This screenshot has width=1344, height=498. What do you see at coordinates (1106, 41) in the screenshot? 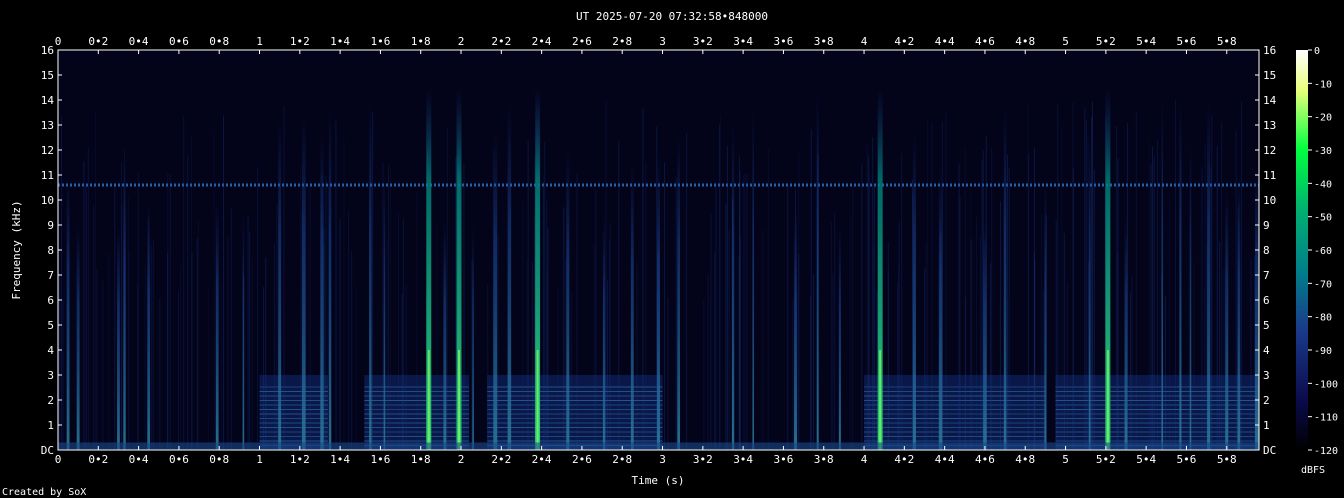
I see `x-tick-label: 5•2` at bounding box center [1106, 41].